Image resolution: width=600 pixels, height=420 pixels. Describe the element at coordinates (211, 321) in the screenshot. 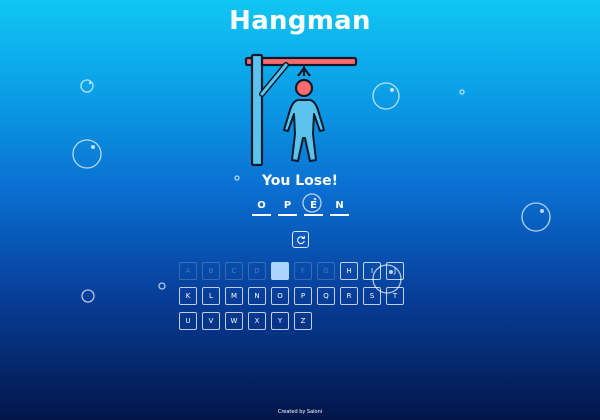

I see `key-v: V` at that location.